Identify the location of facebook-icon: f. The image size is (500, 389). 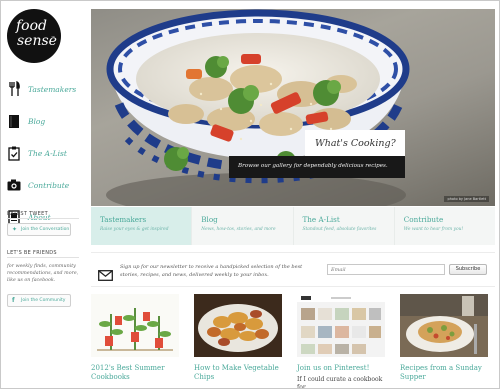
(13, 300).